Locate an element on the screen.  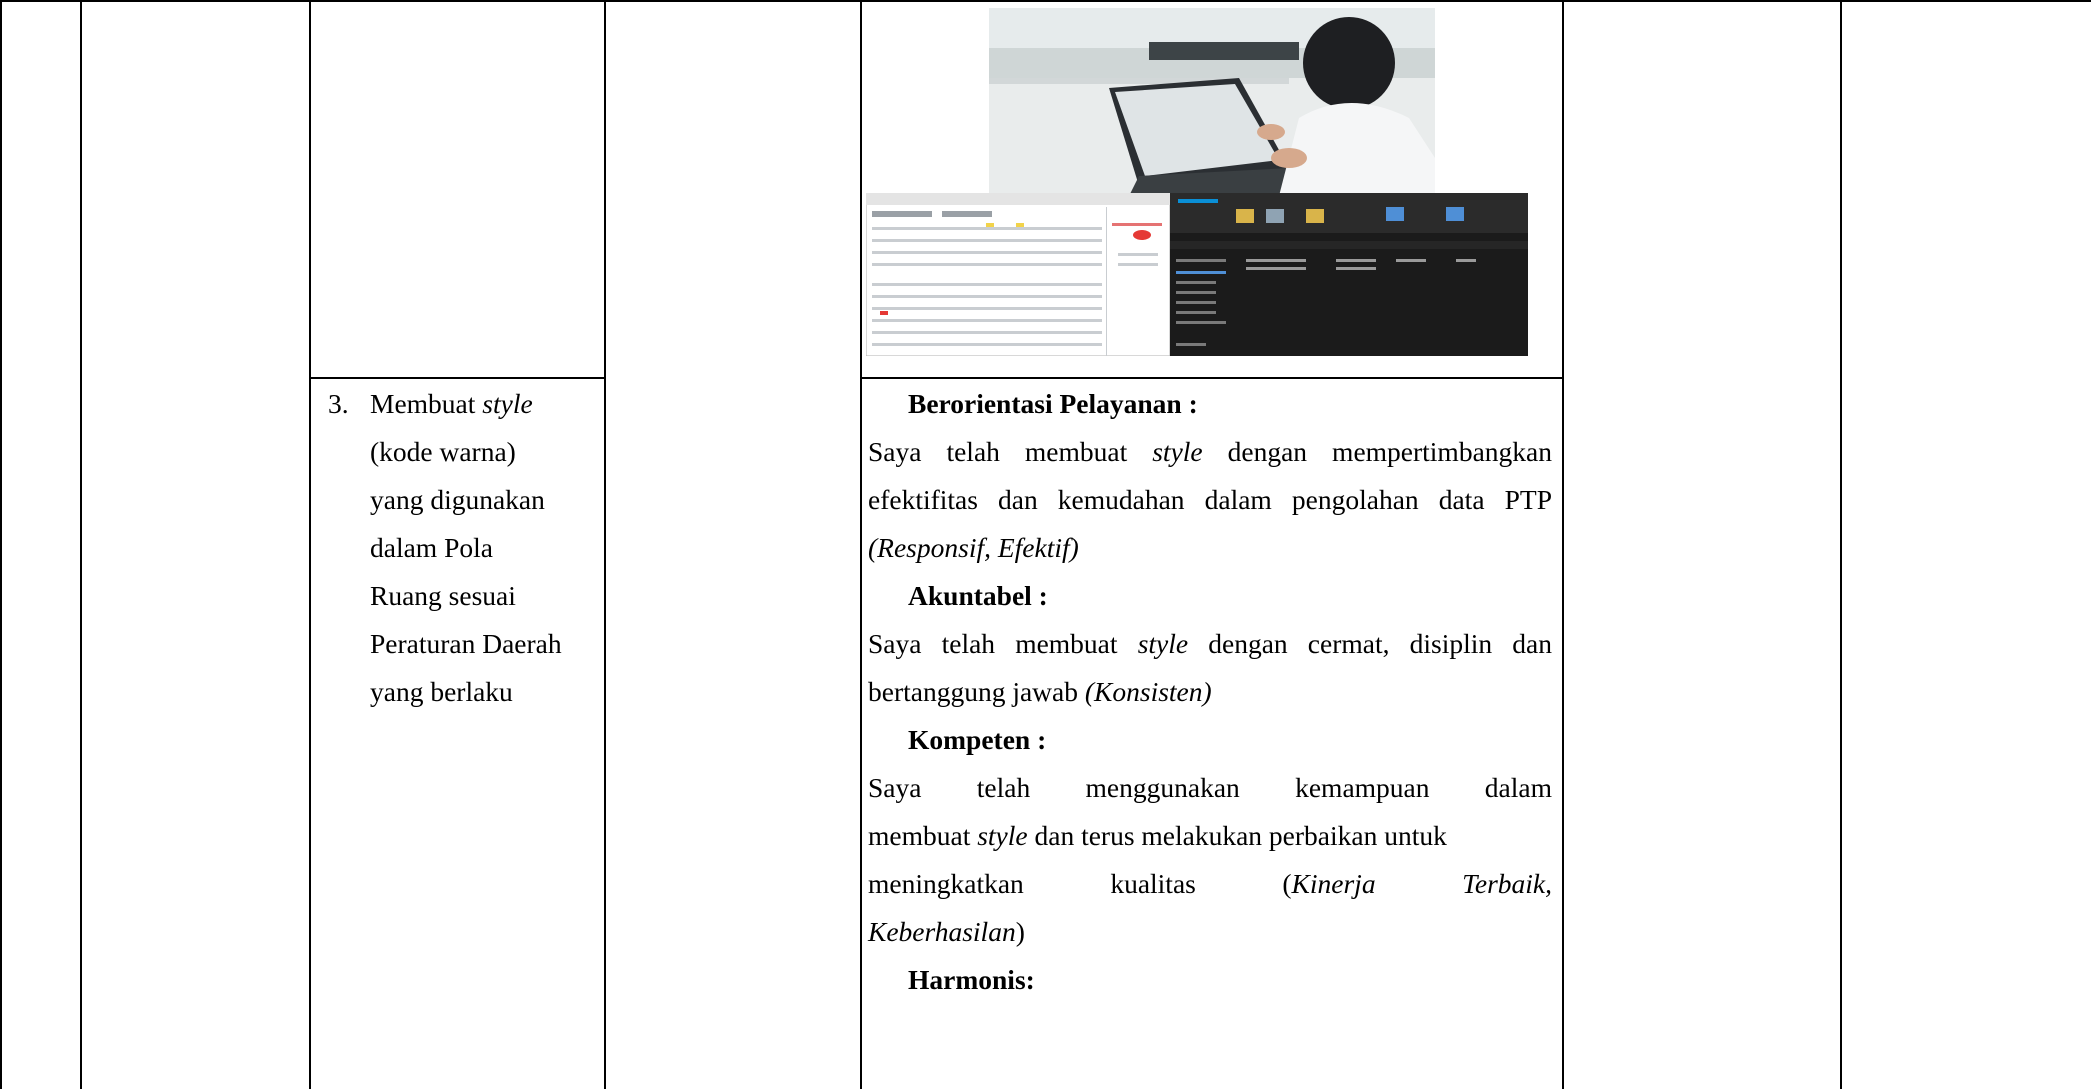
section-paragraph-line: Saya telah menggunakan kemampuan dalam is located at coordinates (1210, 787).